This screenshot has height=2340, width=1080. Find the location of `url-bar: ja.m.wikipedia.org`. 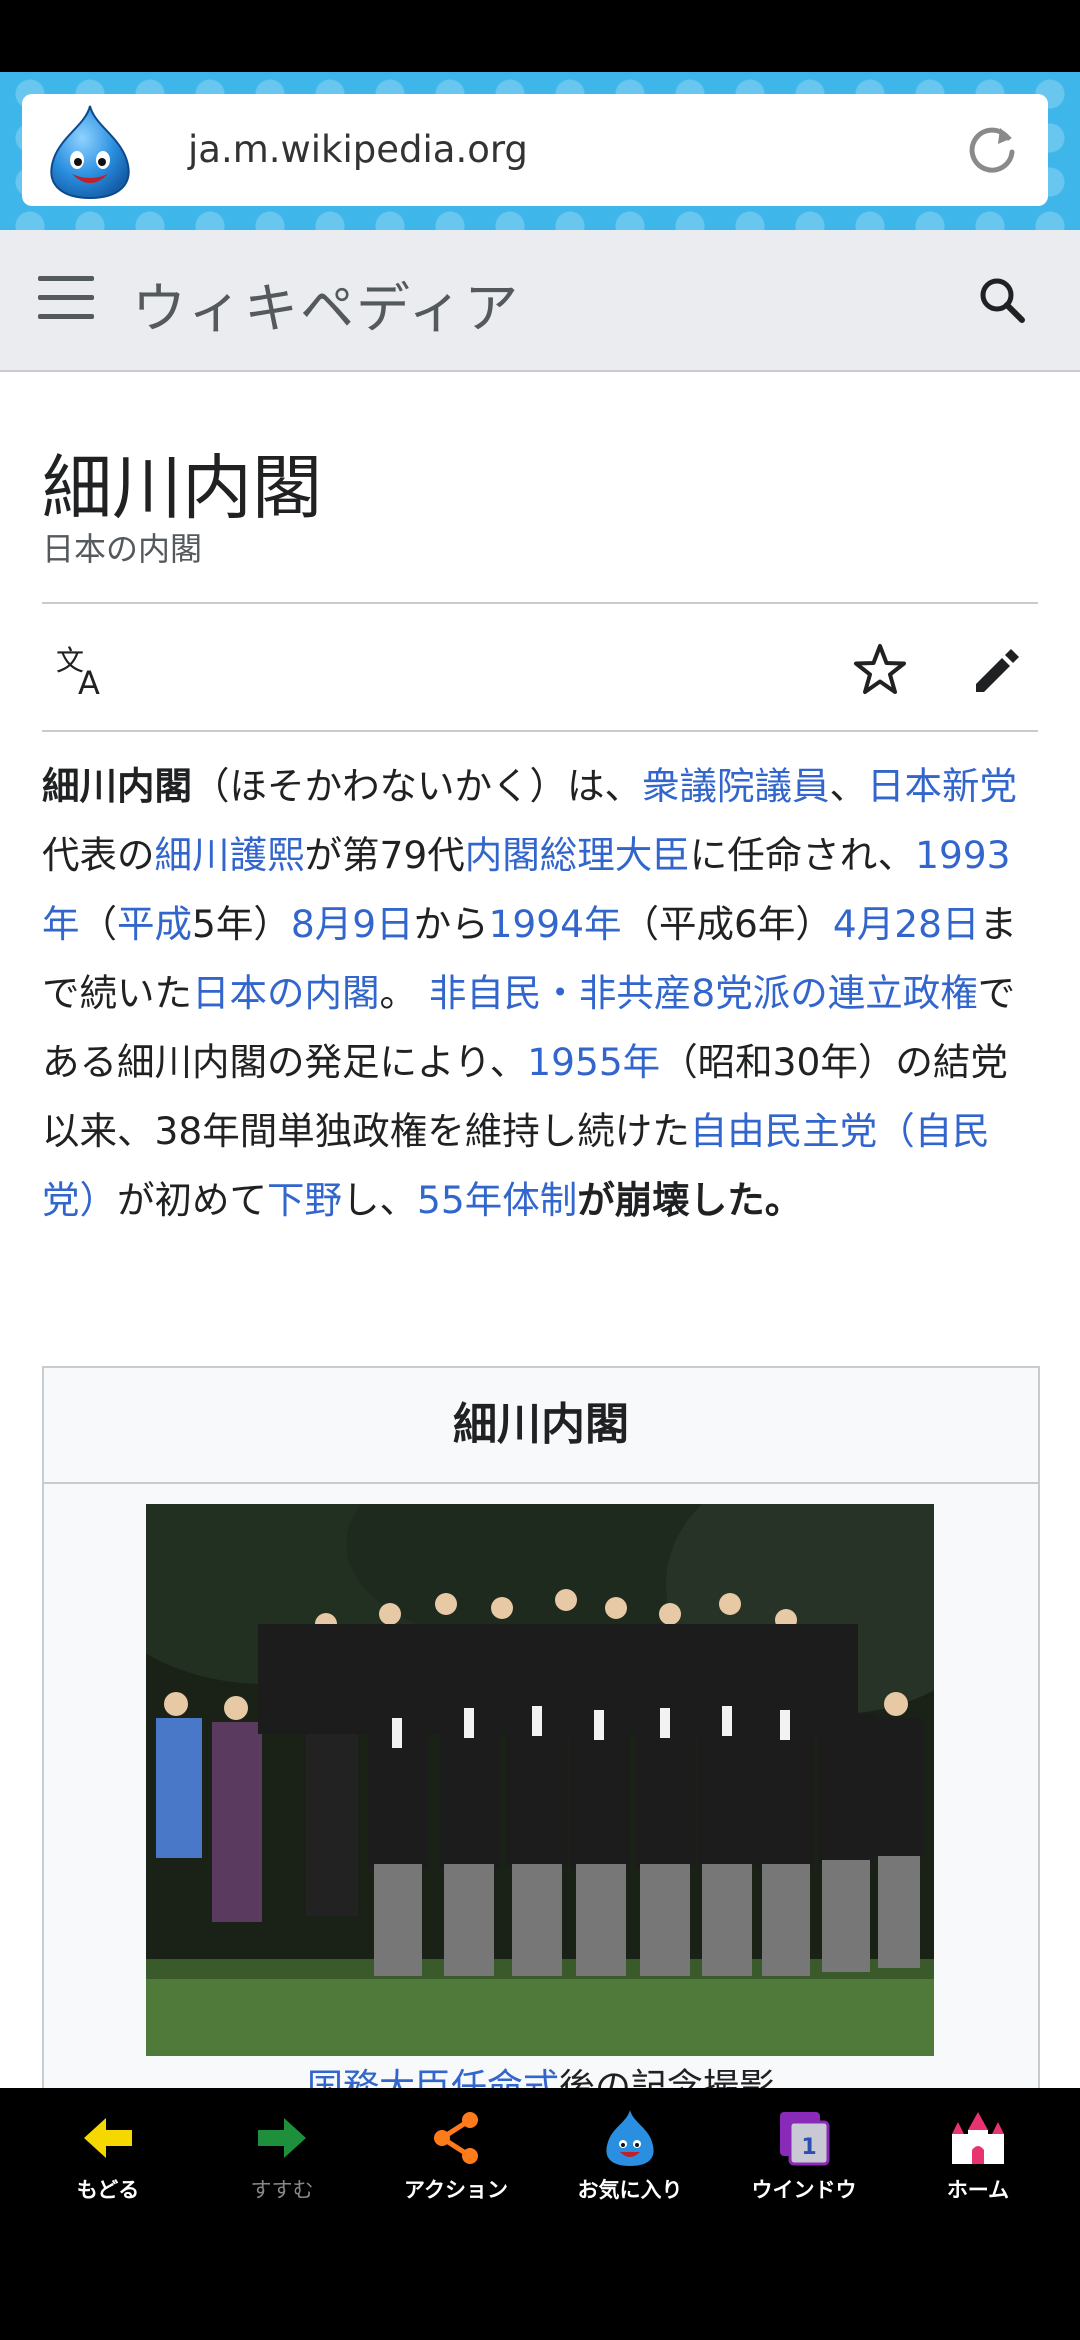

url-bar: ja.m.wikipedia.org is located at coordinates (535, 150).